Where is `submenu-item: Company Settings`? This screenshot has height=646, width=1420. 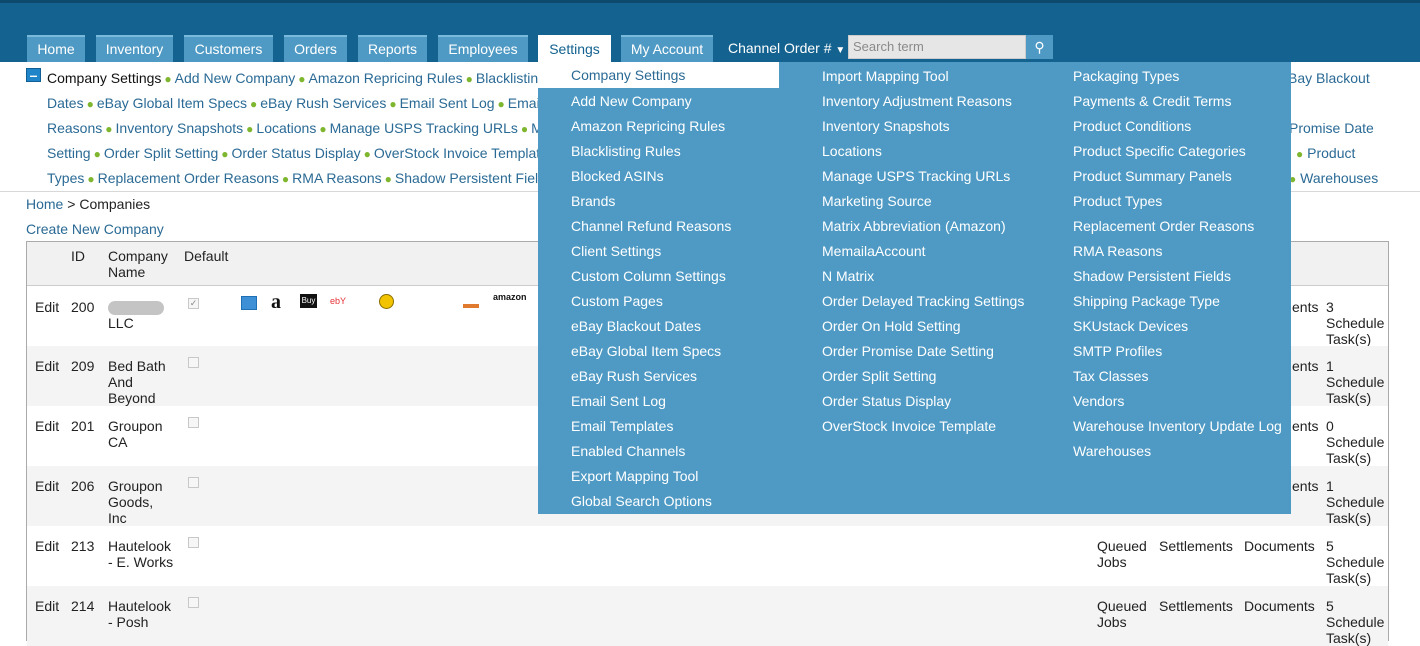
submenu-item: Company Settings is located at coordinates (104, 78).